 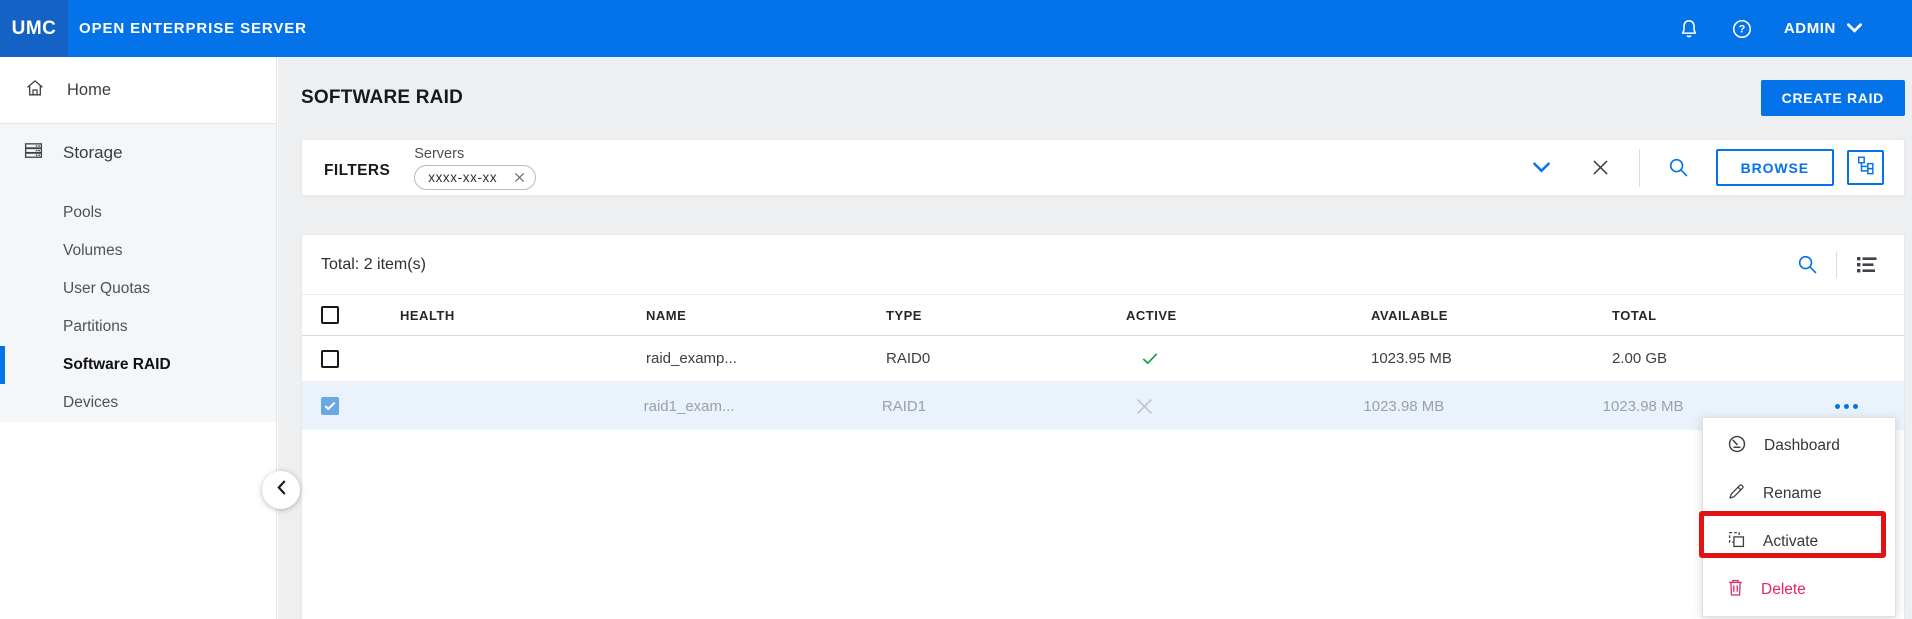 I want to click on filters-clear-icon, so click(x=1600, y=167).